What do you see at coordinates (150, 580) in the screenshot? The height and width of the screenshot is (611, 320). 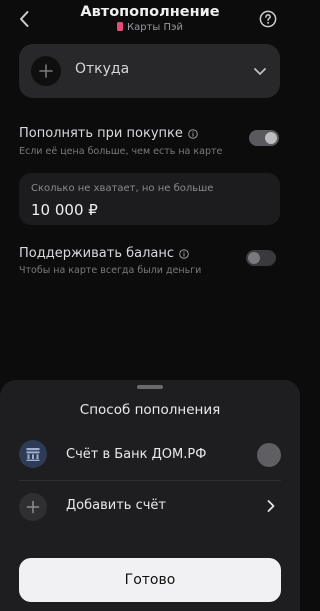 I see `done-button: Готово` at bounding box center [150, 580].